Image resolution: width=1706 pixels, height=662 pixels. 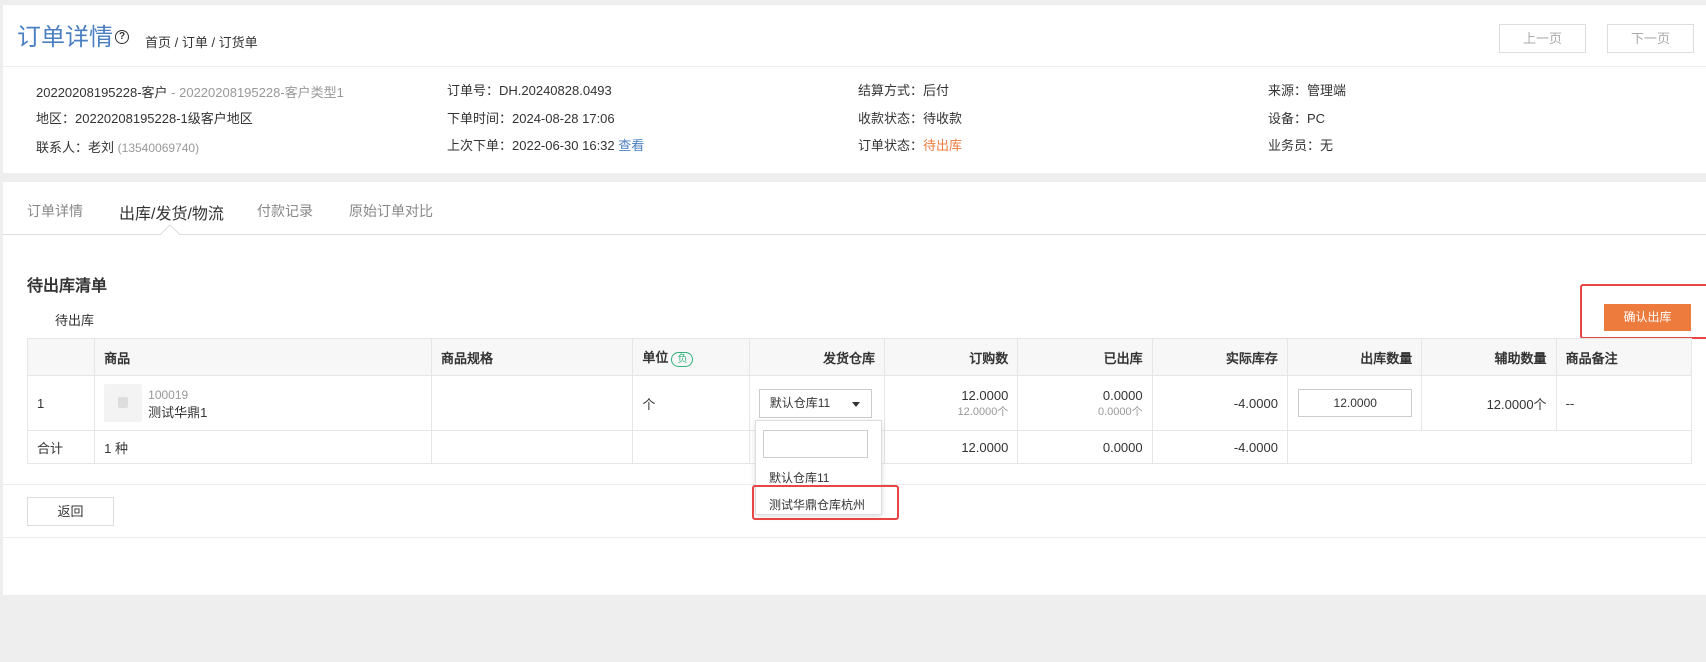 I want to click on tab-bar: 订单详情 出库/发货/物流 付款记录 原始订单对比, so click(x=854, y=213).